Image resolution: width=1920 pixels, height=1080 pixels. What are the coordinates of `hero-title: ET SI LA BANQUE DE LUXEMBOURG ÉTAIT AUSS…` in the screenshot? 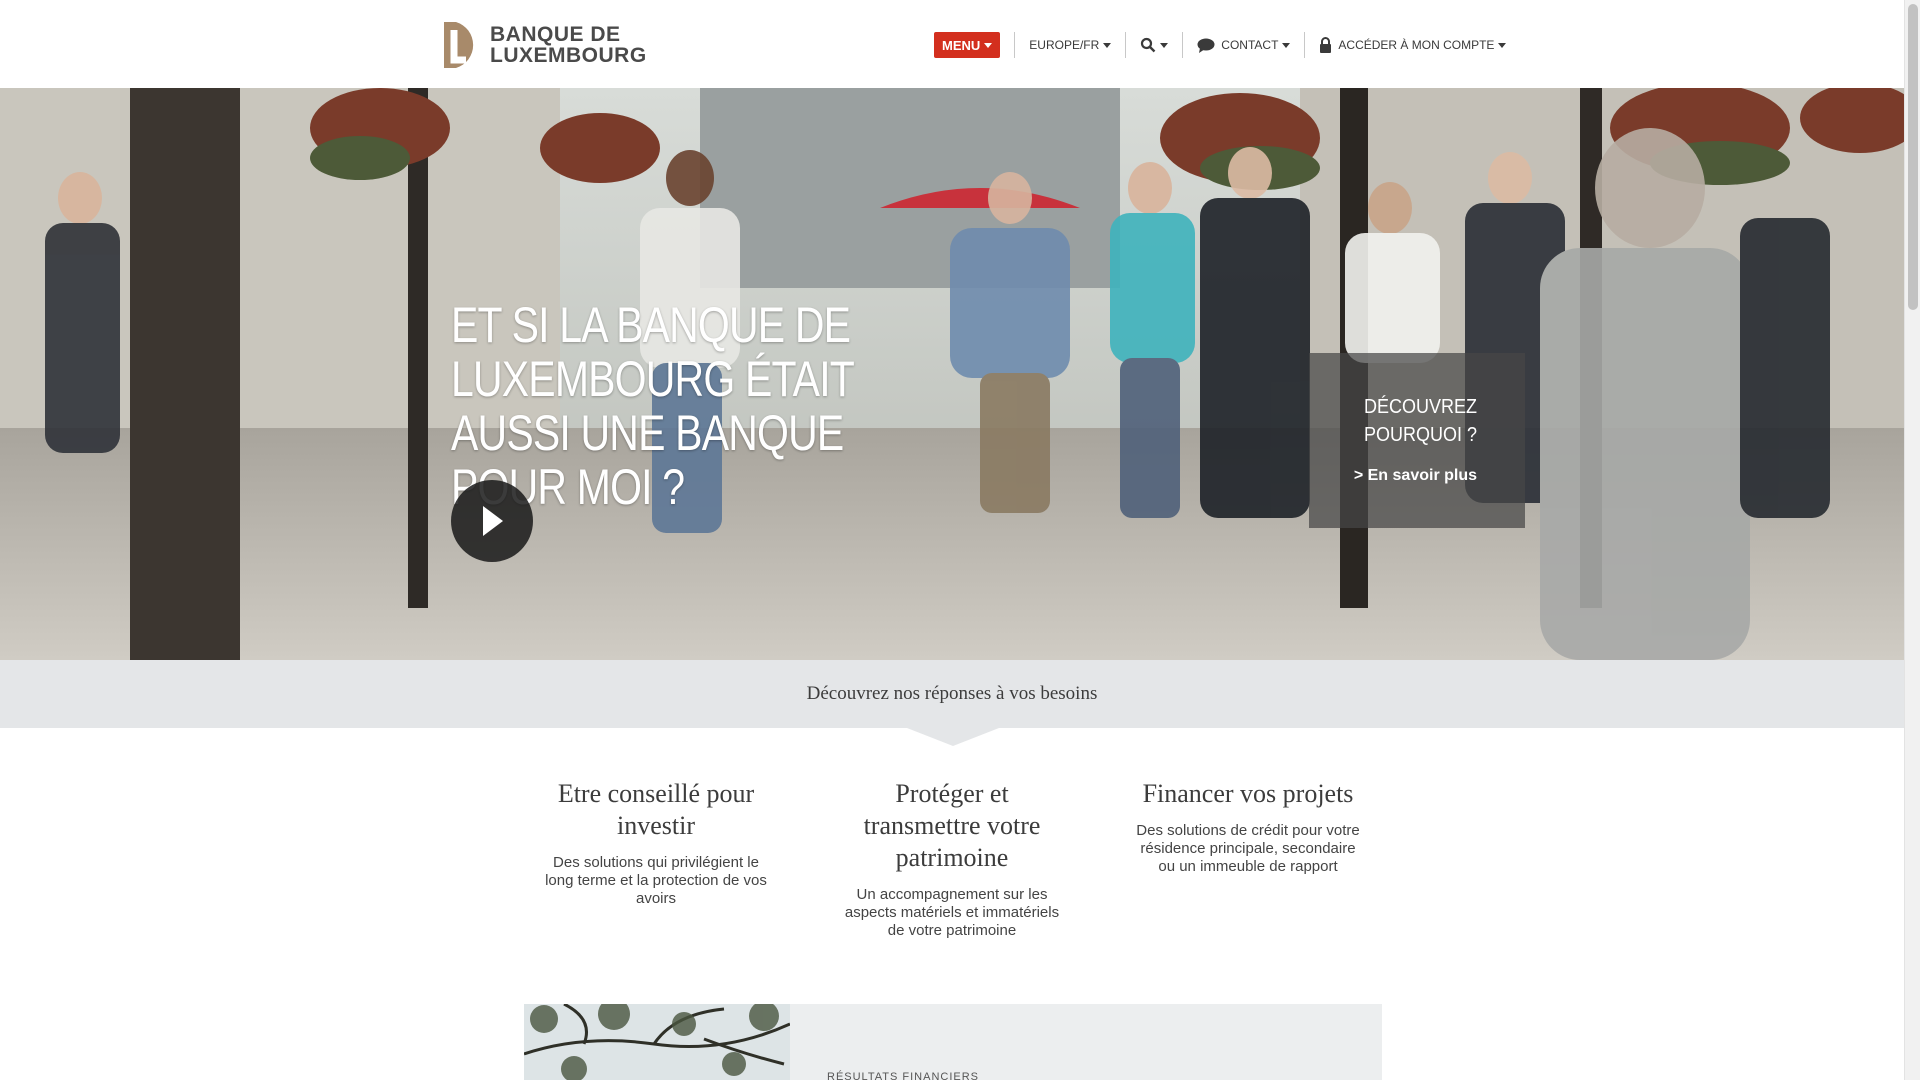 It's located at (652, 406).